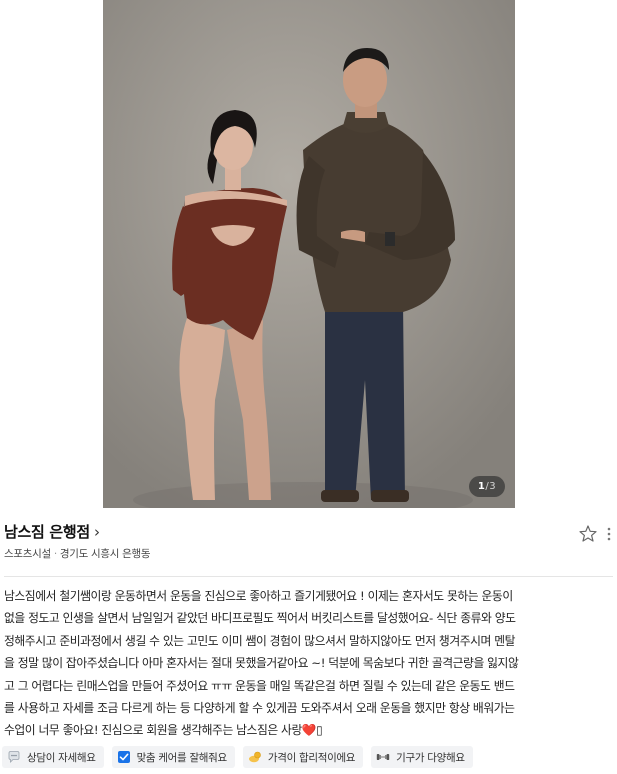 The width and height of the screenshot is (617, 774). What do you see at coordinates (311, 757) in the screenshot?
I see `tag-label: 가격이 합리적이에요` at bounding box center [311, 757].